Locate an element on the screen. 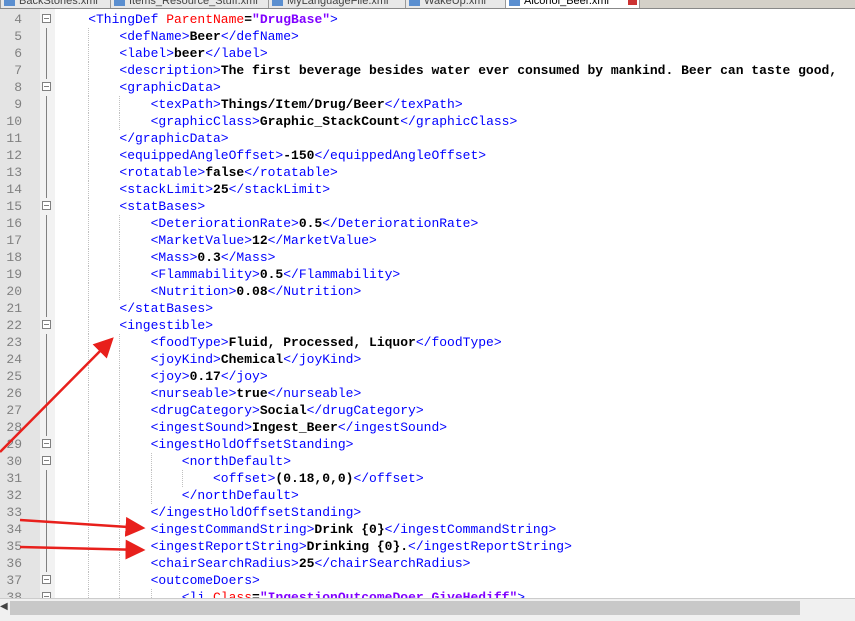  code-line: 27 <drugCategory>Social</drugCategory> is located at coordinates (427, 410).